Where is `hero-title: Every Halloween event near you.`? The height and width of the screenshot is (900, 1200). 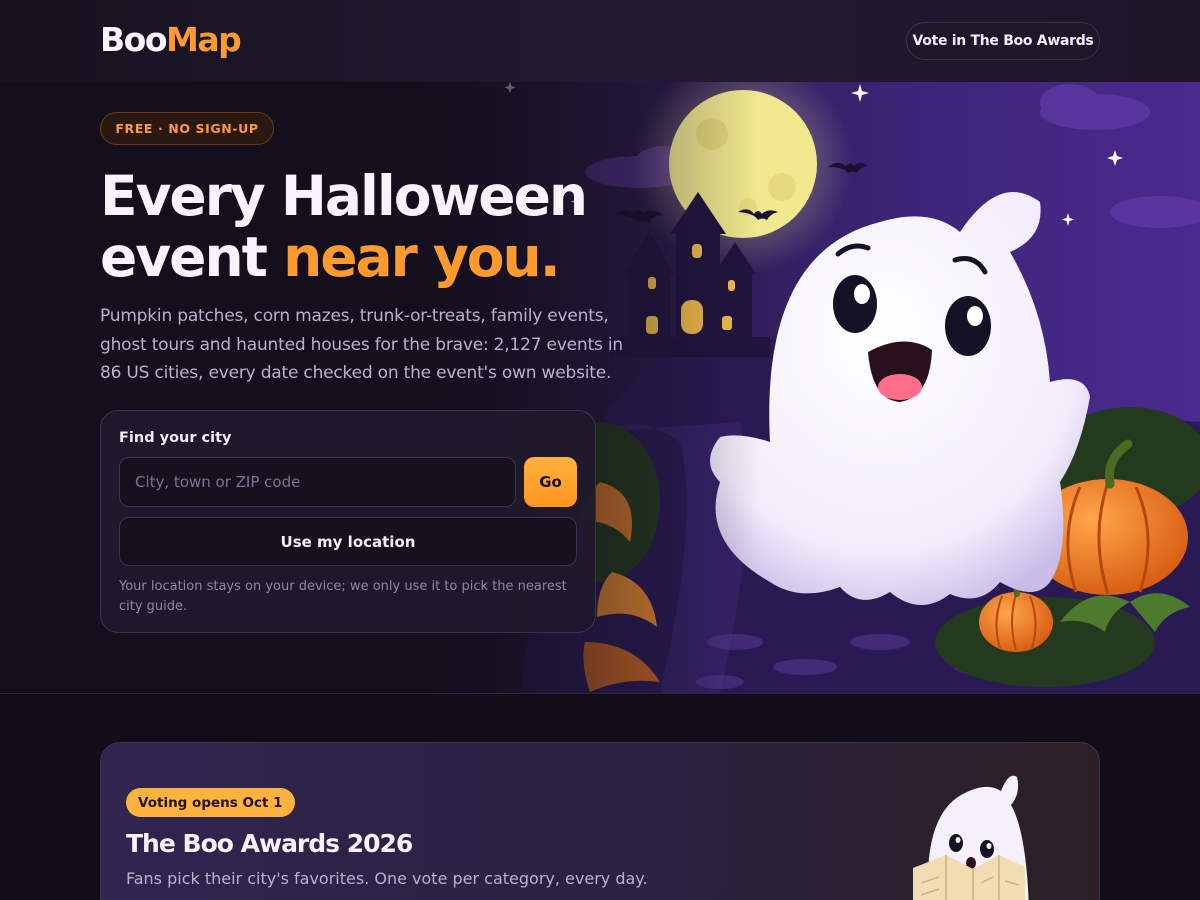 hero-title: Every Halloween event near you. is located at coordinates (380, 227).